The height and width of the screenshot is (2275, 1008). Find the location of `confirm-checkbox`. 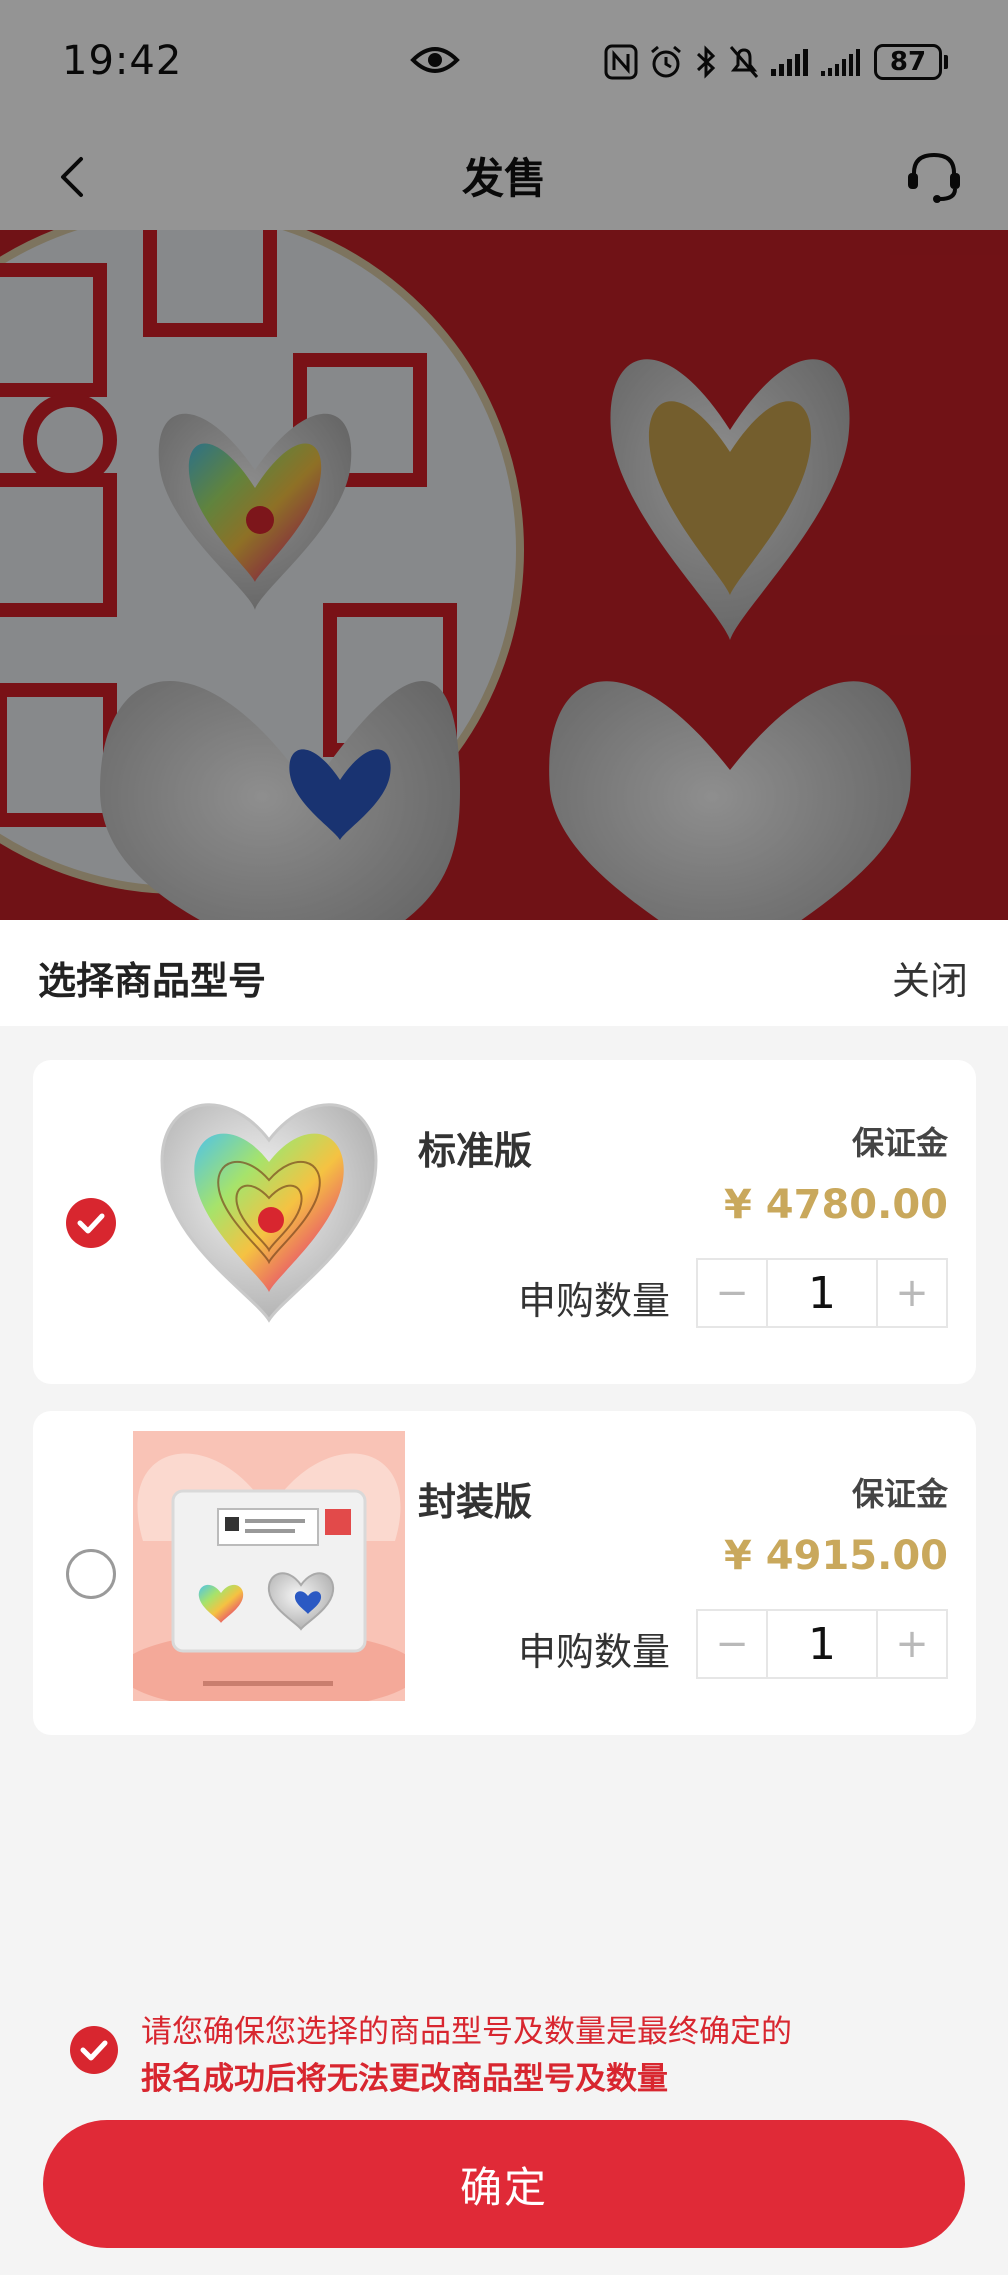

confirm-checkbox is located at coordinates (94, 2050).